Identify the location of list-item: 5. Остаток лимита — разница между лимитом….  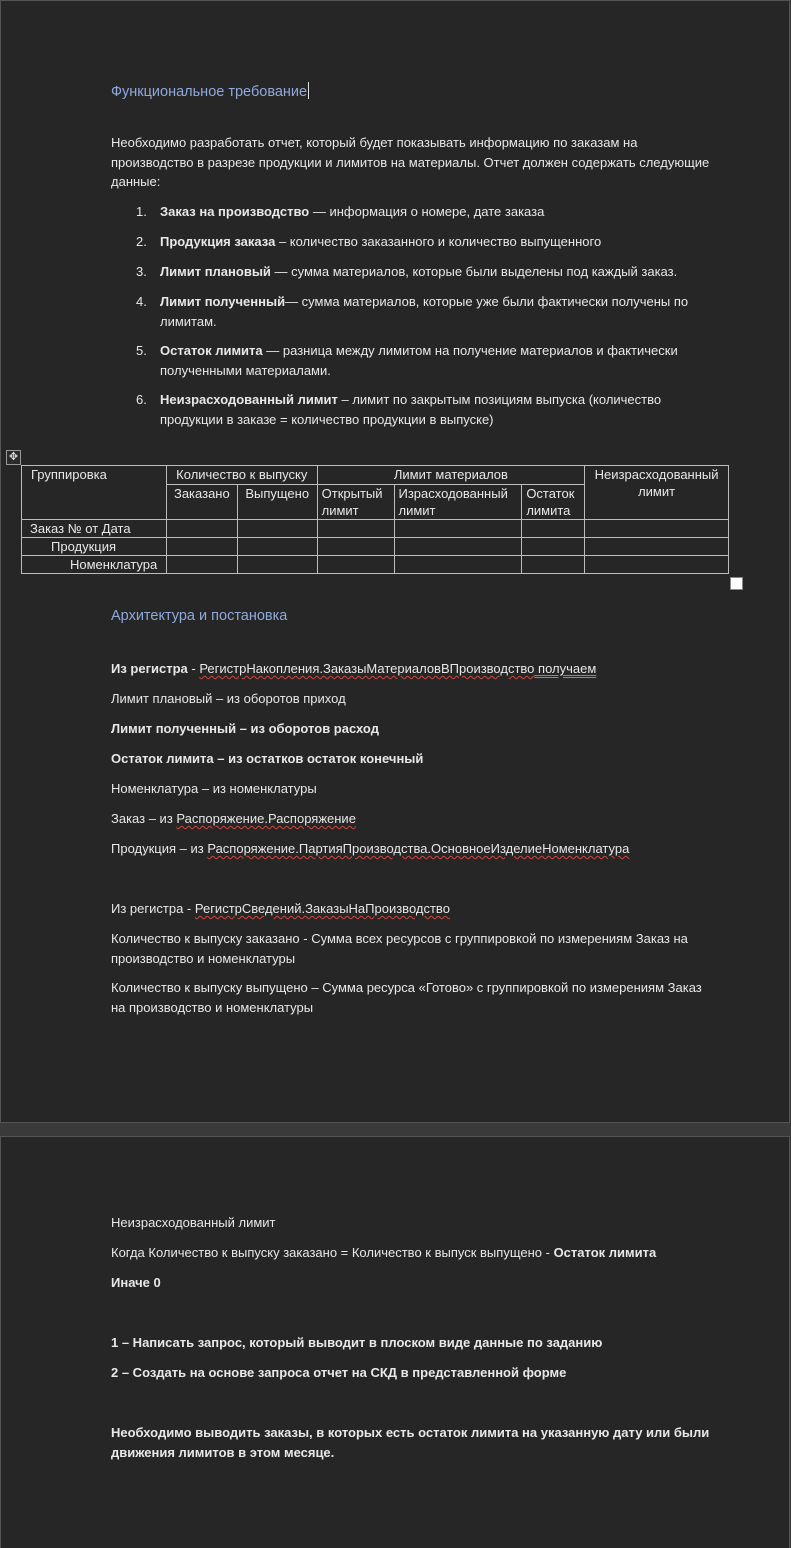
(428, 360).